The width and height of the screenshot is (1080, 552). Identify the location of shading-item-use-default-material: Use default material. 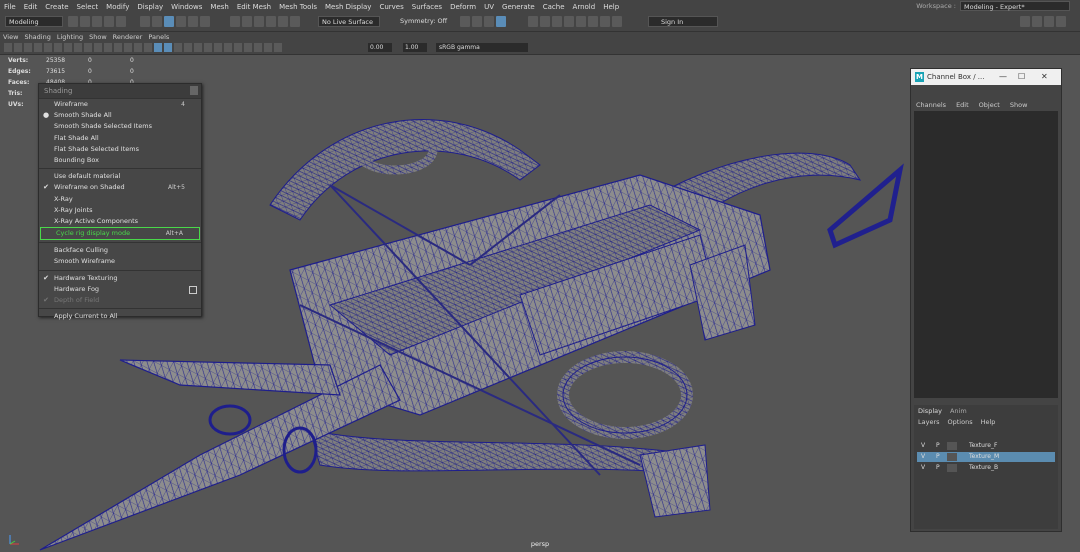
(120, 176).